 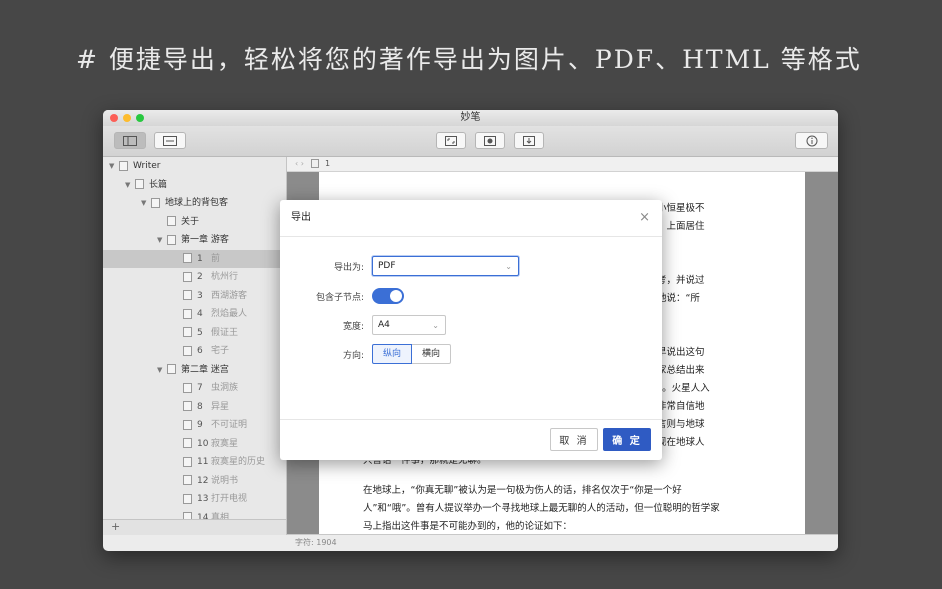 I want to click on preview-button, so click(x=490, y=140).